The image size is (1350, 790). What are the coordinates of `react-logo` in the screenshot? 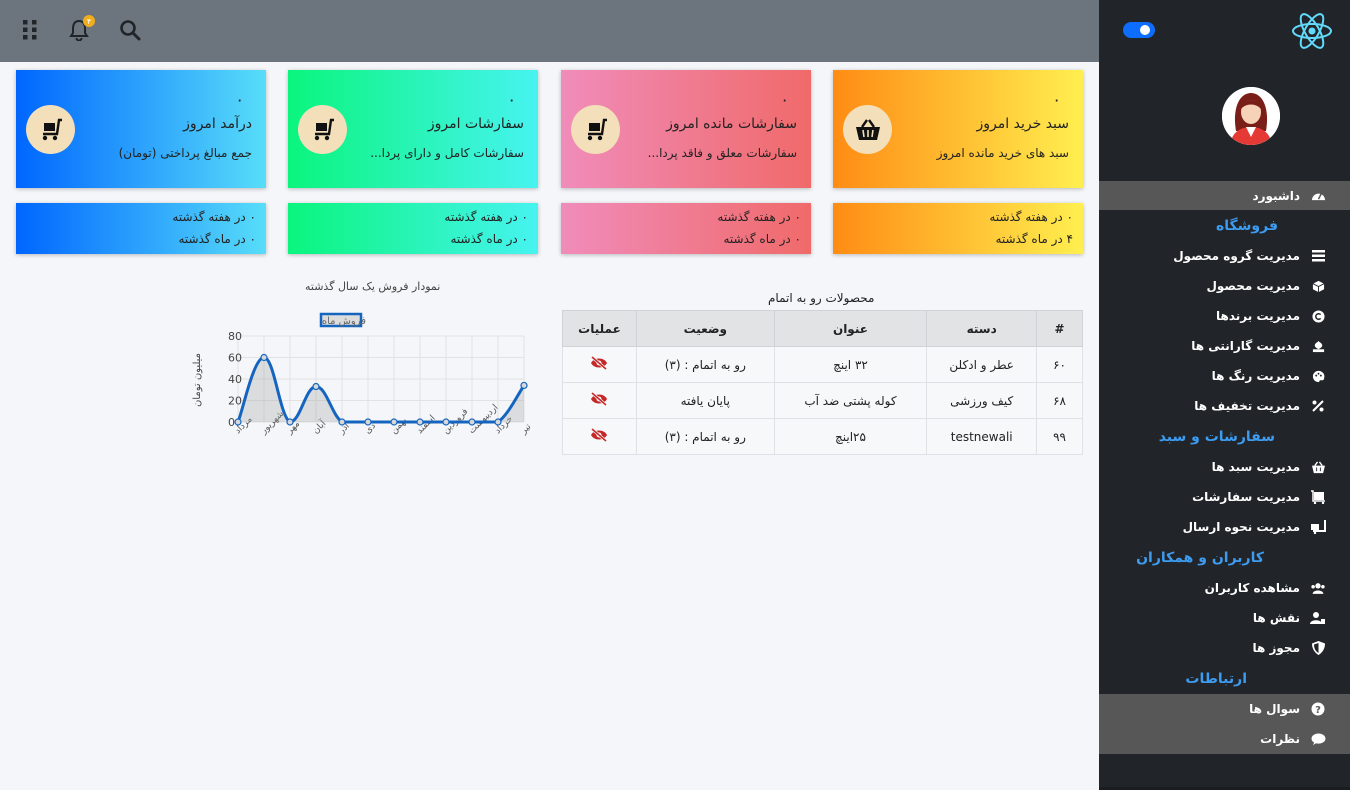 It's located at (1312, 31).